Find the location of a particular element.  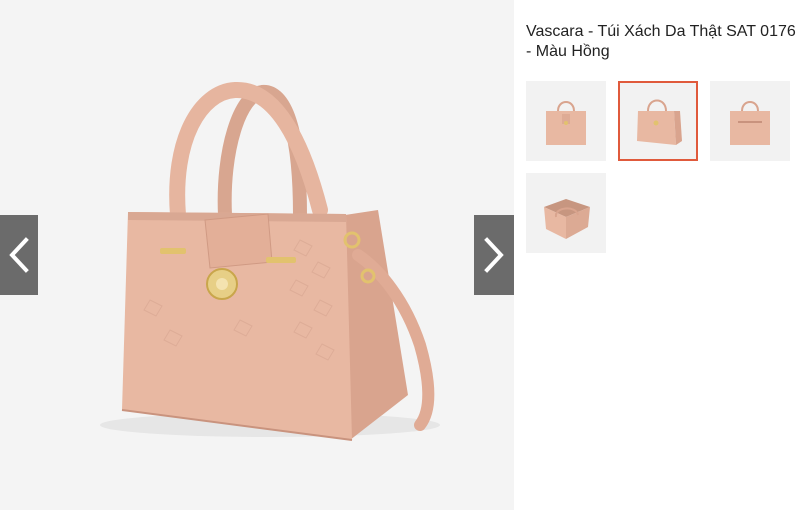

chevron-right-icon is located at coordinates (494, 255).